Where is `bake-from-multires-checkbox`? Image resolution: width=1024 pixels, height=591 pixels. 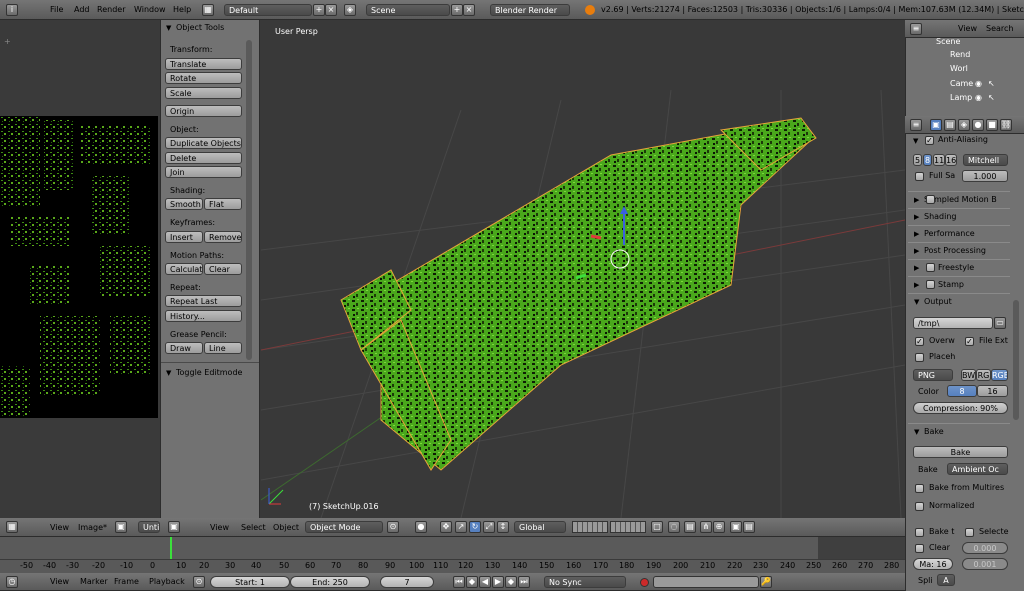
bake-from-multires-checkbox is located at coordinates (919, 488).